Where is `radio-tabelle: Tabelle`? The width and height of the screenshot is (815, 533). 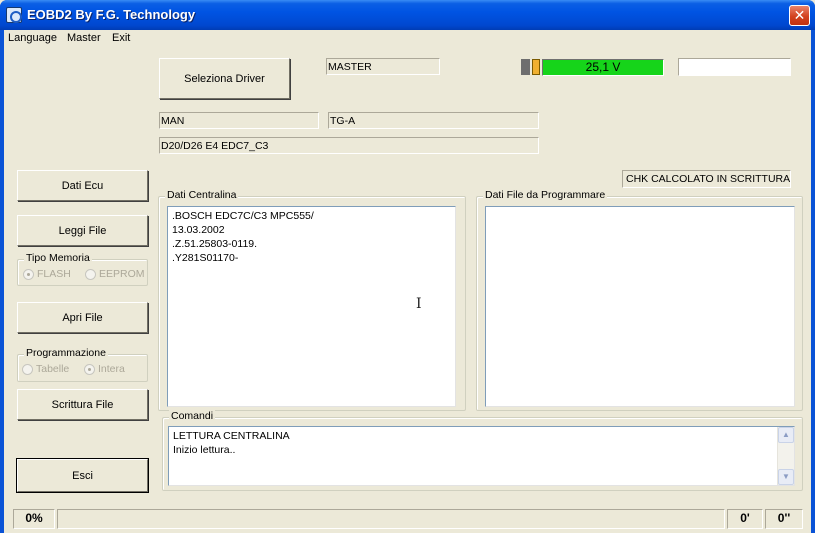 radio-tabelle: Tabelle is located at coordinates (45, 369).